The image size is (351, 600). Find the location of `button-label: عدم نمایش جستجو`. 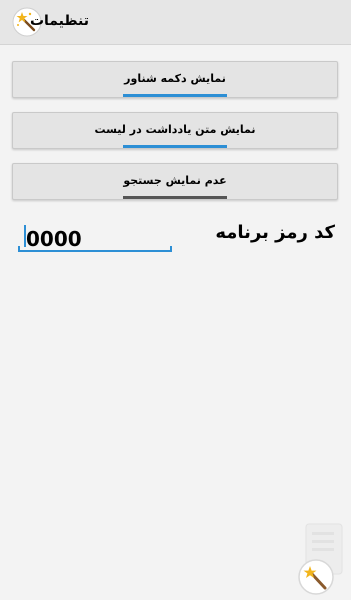

button-label: عدم نمایش جستجو is located at coordinates (175, 180).